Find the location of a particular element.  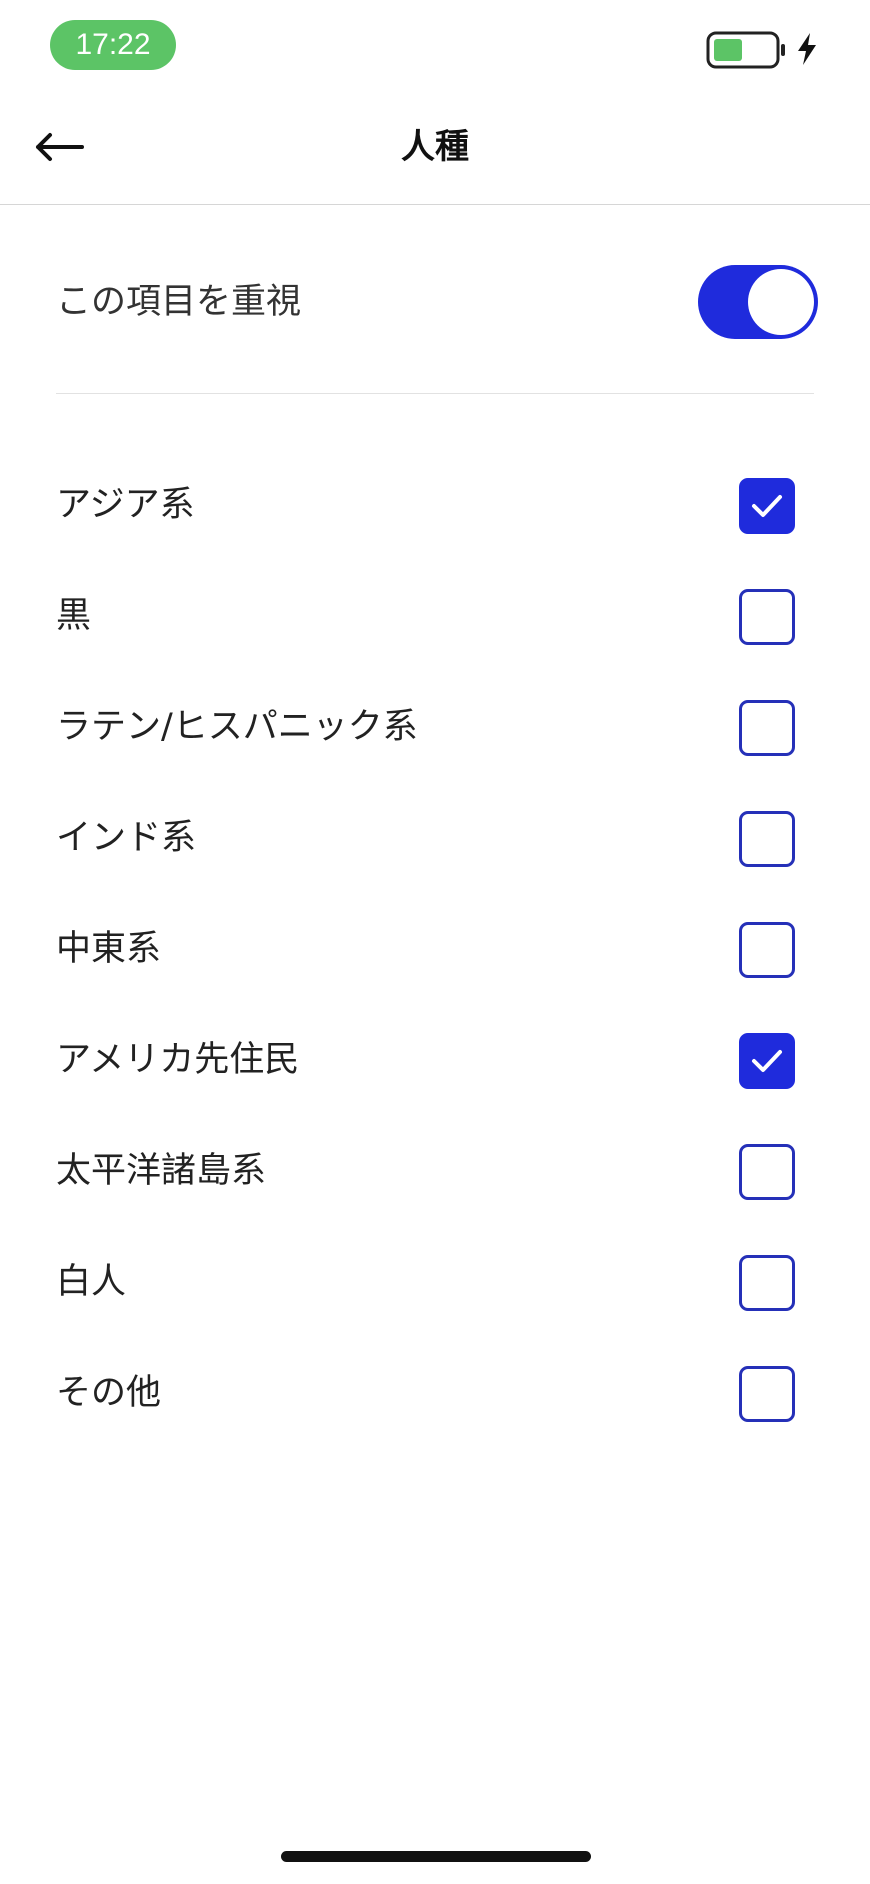

option-pacific-islander: 太平洋諸島系 is located at coordinates (435, 1171).